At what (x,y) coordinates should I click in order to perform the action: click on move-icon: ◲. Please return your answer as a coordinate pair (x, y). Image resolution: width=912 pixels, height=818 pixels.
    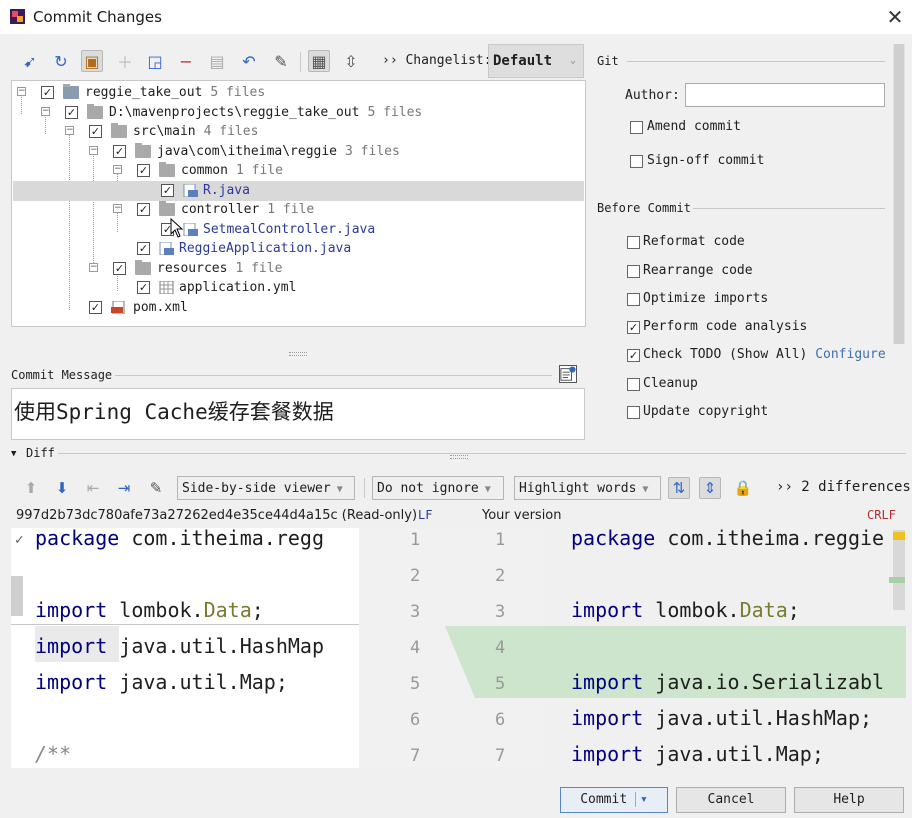
    Looking at the image, I should click on (155, 61).